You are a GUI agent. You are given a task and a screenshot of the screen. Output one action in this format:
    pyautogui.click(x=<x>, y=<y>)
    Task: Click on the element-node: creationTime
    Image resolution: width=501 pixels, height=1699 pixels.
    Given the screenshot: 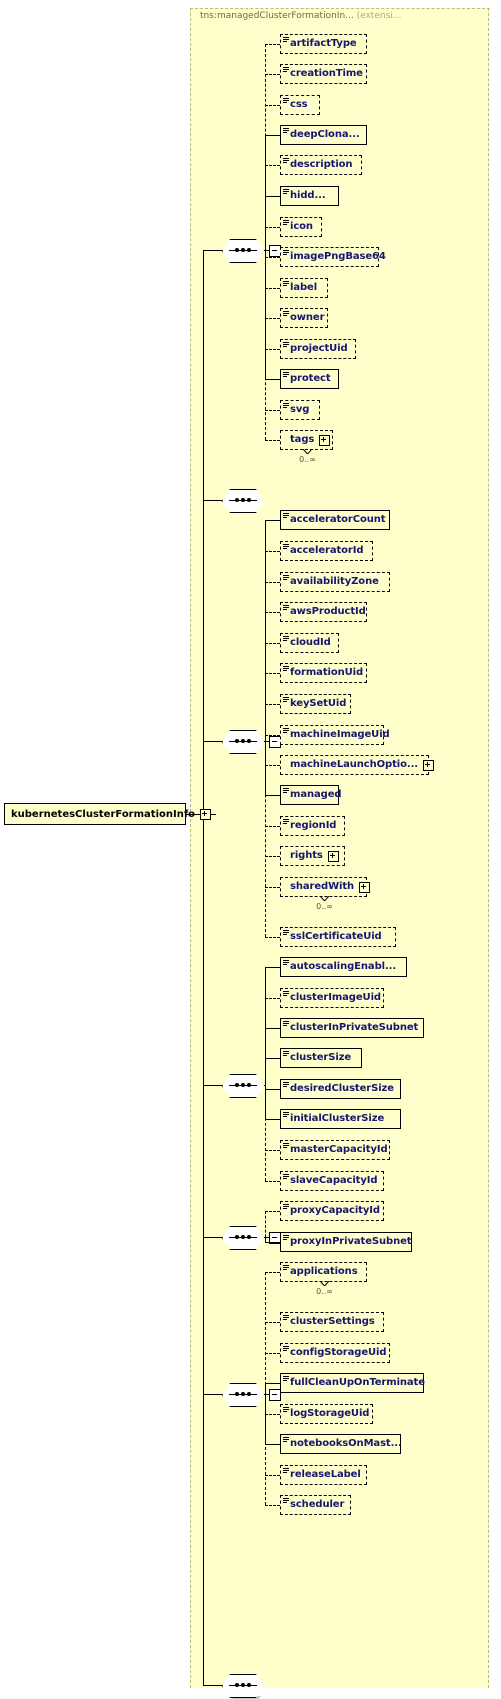 What is the action you would take?
    pyautogui.click(x=324, y=75)
    